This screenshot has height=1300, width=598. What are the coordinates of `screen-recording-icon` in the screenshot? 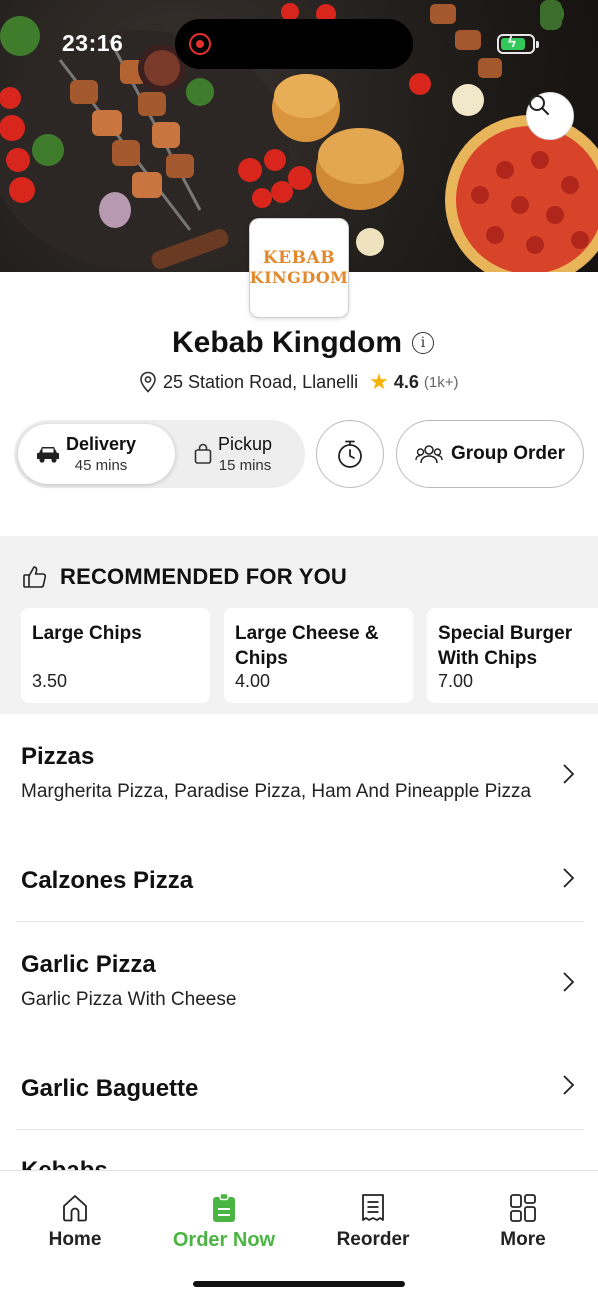 It's located at (200, 44).